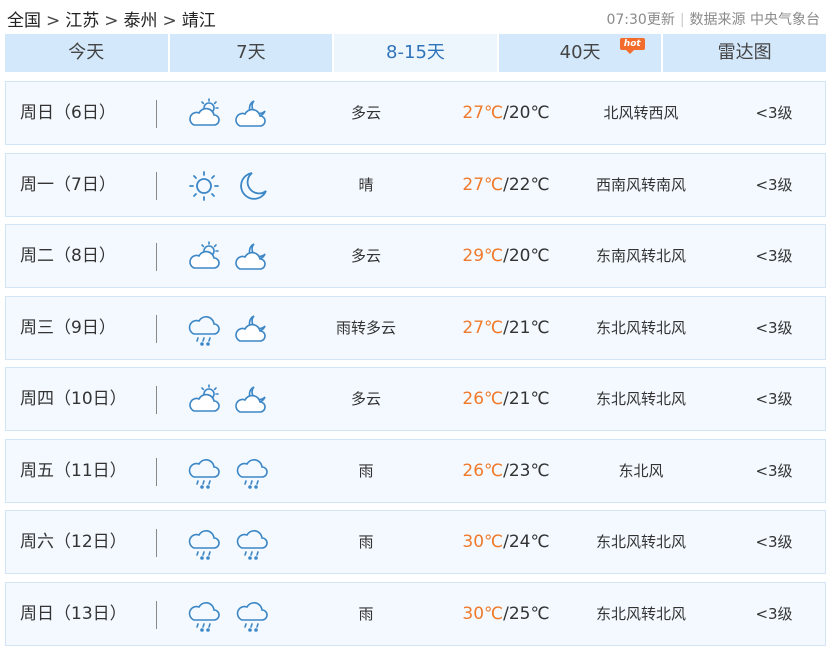  What do you see at coordinates (754, 20) in the screenshot?
I see `data-source: 数据来源 中央气象台` at bounding box center [754, 20].